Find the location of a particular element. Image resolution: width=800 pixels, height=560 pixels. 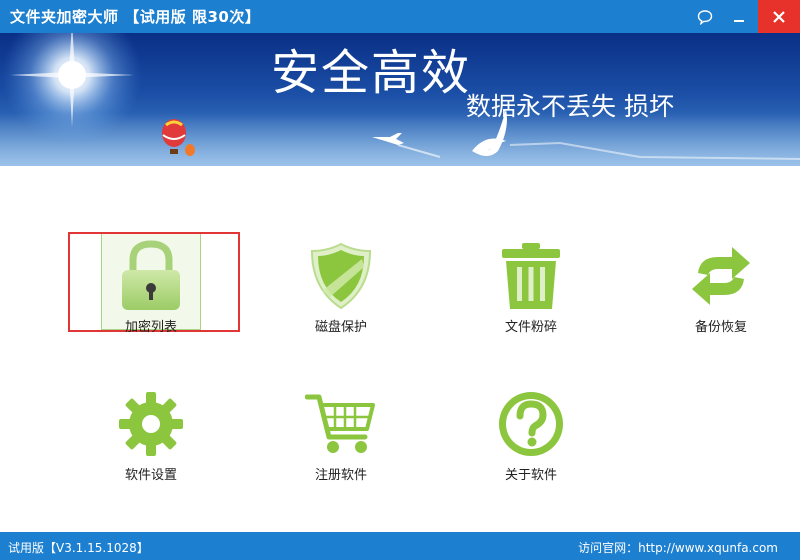

close-icon is located at coordinates (779, 16).